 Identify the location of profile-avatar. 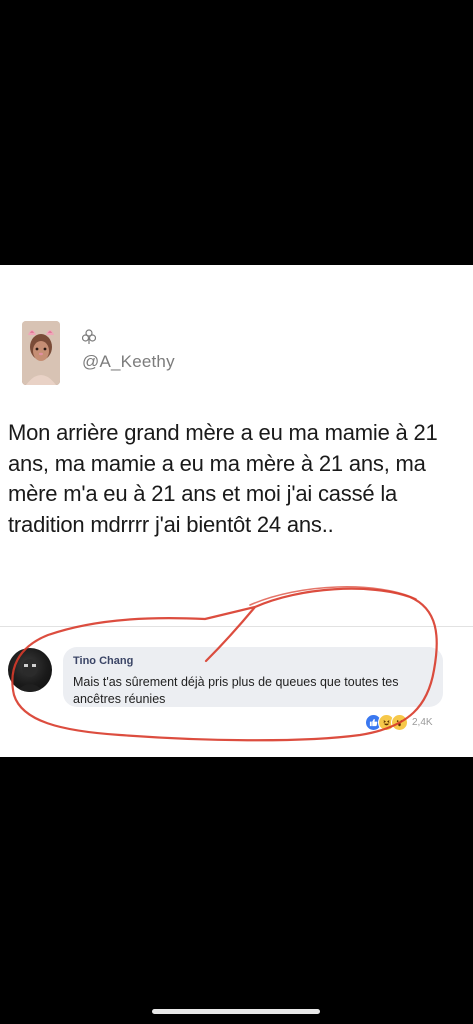
(41, 353).